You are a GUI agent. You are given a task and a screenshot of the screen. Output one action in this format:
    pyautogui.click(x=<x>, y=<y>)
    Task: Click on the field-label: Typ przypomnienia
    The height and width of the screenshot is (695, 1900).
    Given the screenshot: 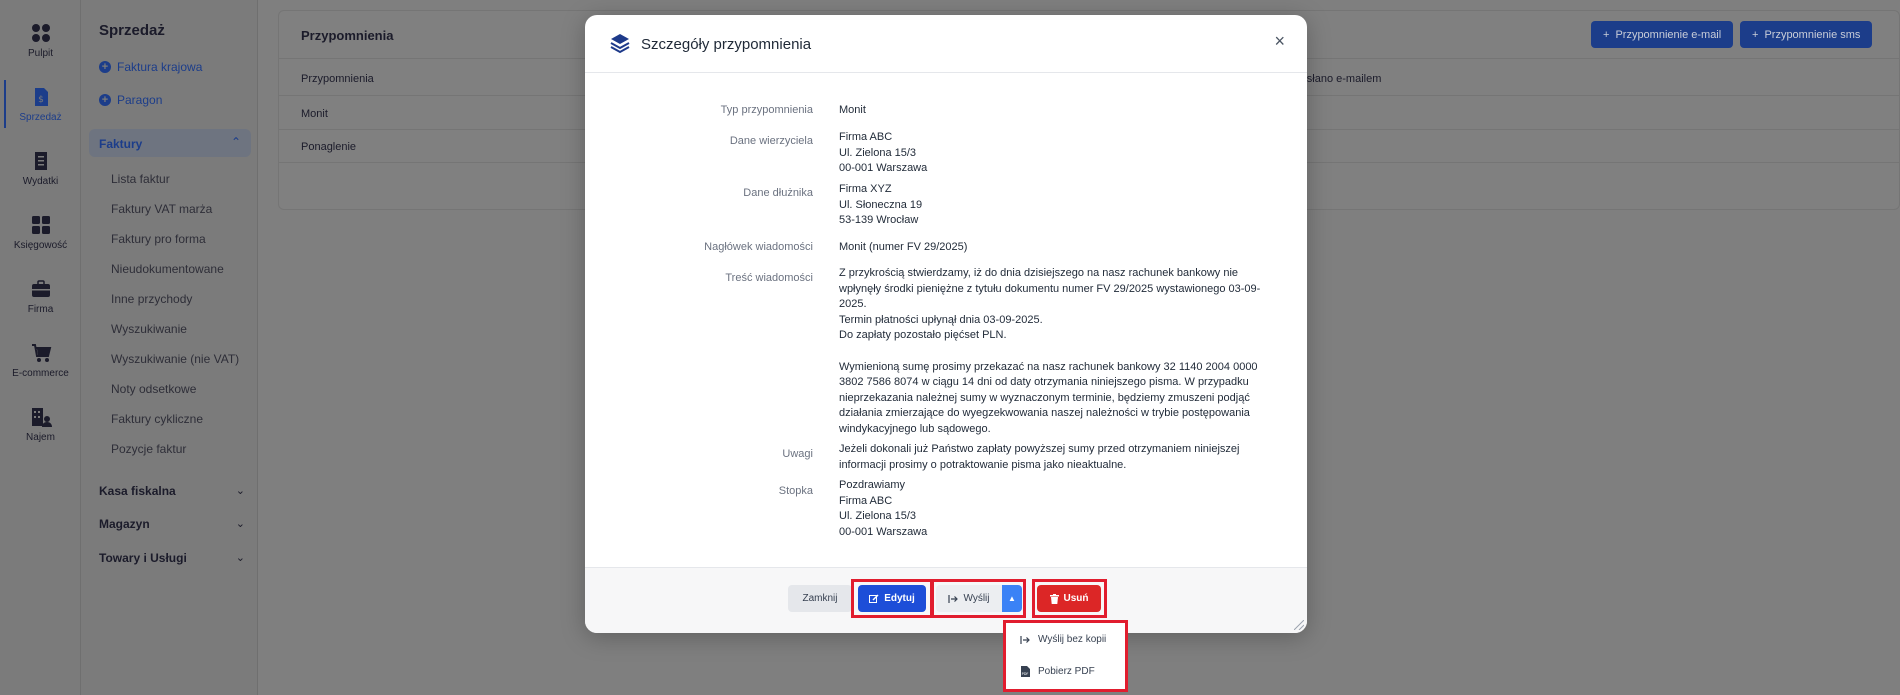 What is the action you would take?
    pyautogui.click(x=766, y=110)
    